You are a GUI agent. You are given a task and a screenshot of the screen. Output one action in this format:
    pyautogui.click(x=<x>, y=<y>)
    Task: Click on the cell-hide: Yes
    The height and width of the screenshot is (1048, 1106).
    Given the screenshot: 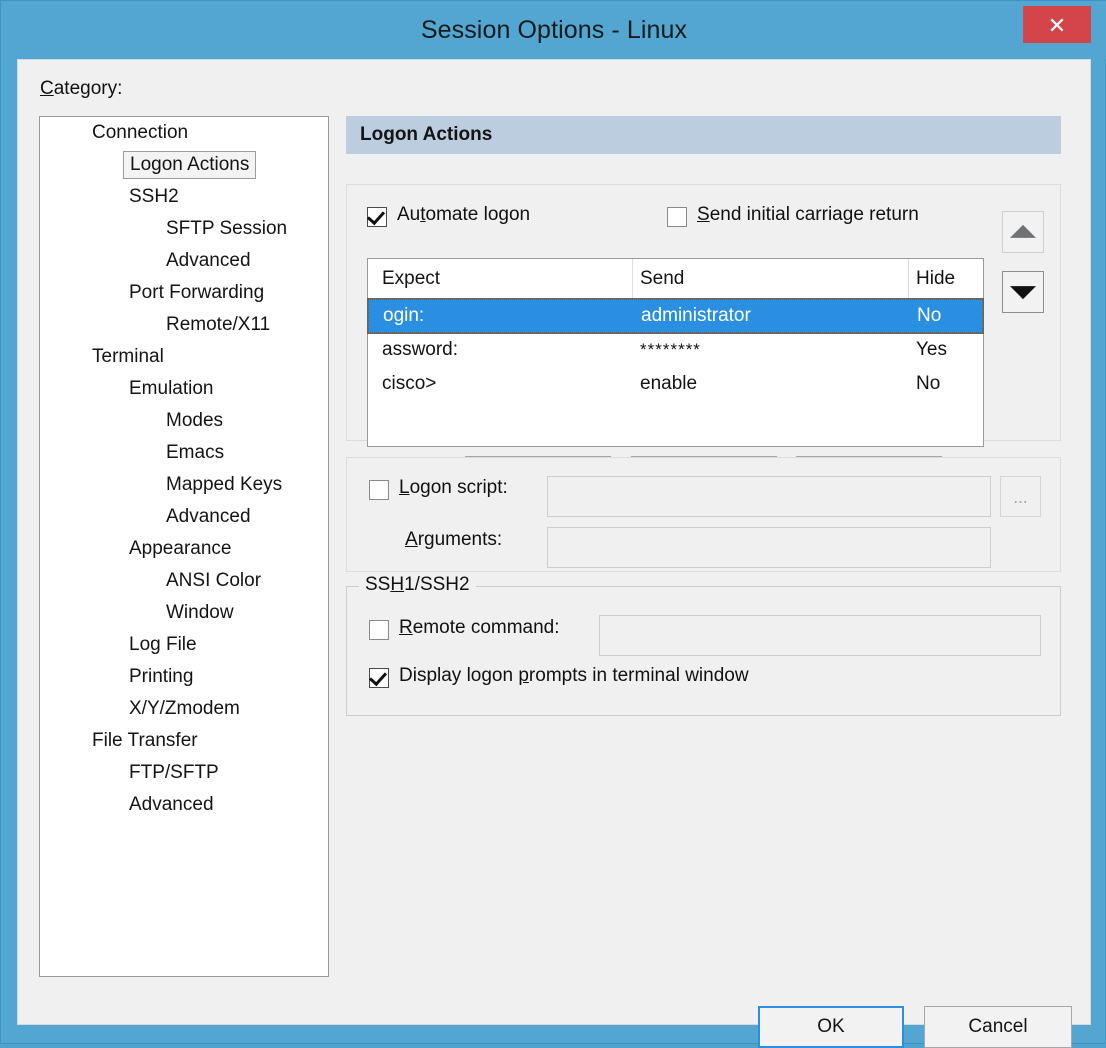 What is the action you would take?
    pyautogui.click(x=931, y=349)
    